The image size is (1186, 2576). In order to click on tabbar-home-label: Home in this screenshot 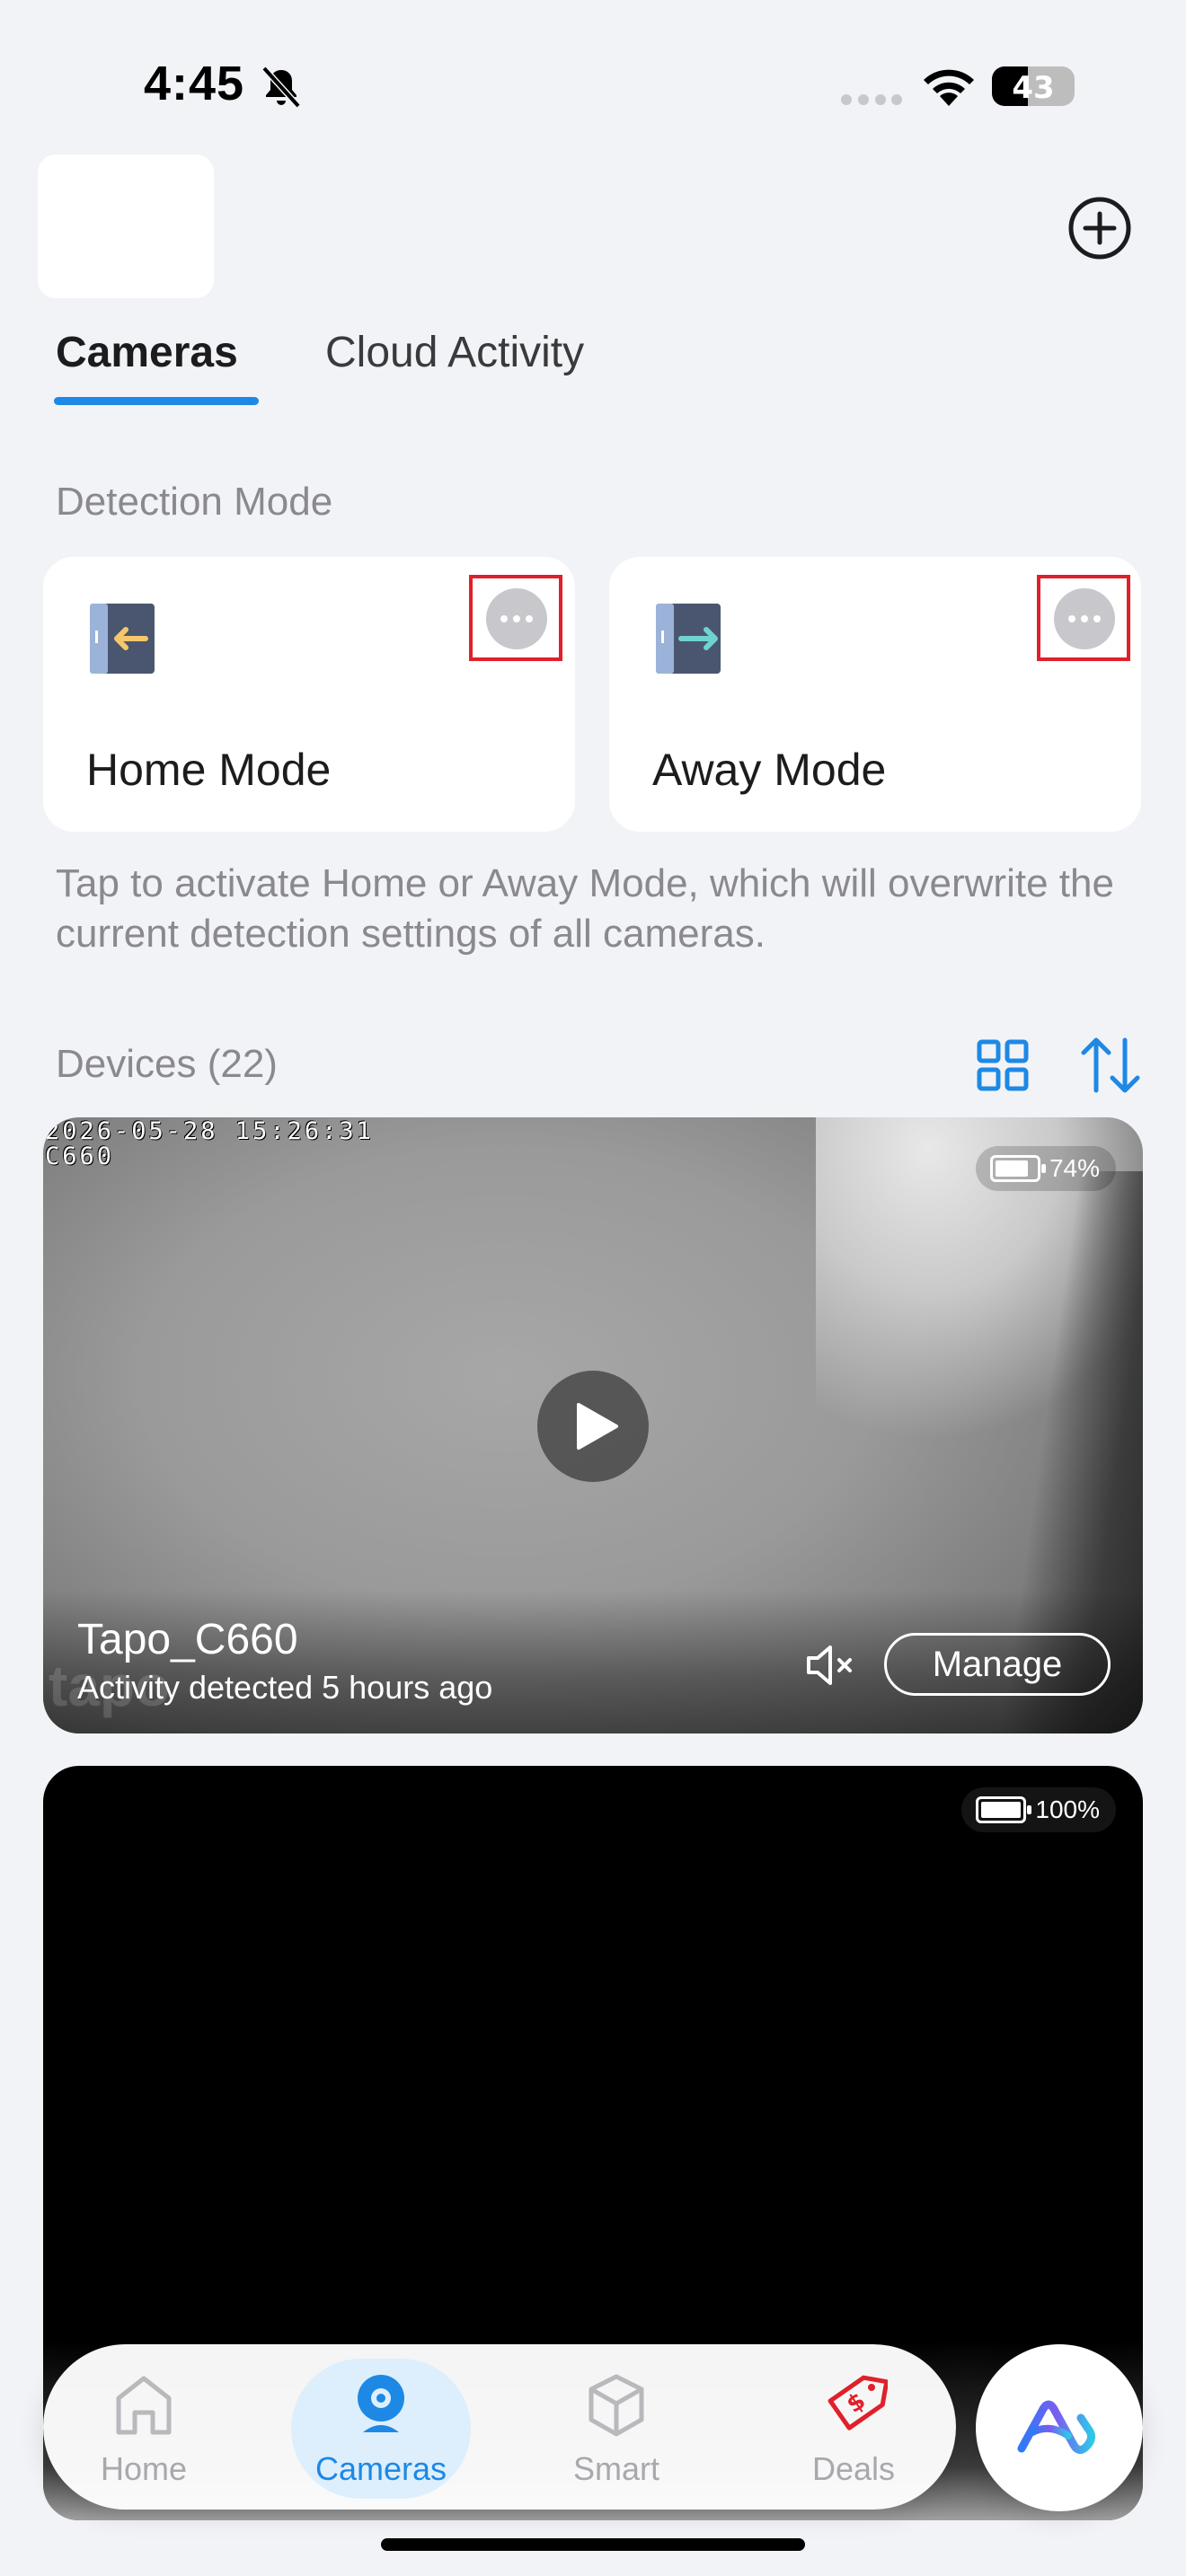, I will do `click(144, 2468)`.